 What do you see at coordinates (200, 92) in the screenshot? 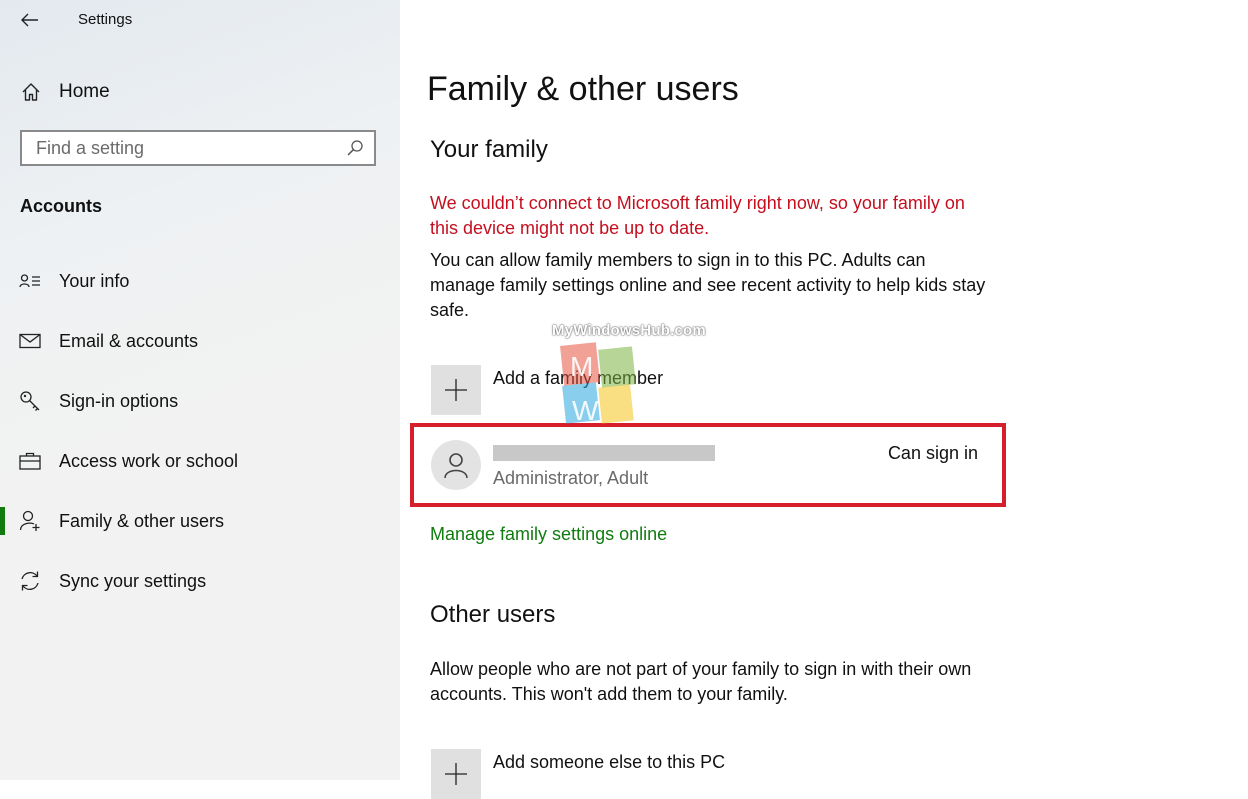
I see `sidebar-item-home: Home` at bounding box center [200, 92].